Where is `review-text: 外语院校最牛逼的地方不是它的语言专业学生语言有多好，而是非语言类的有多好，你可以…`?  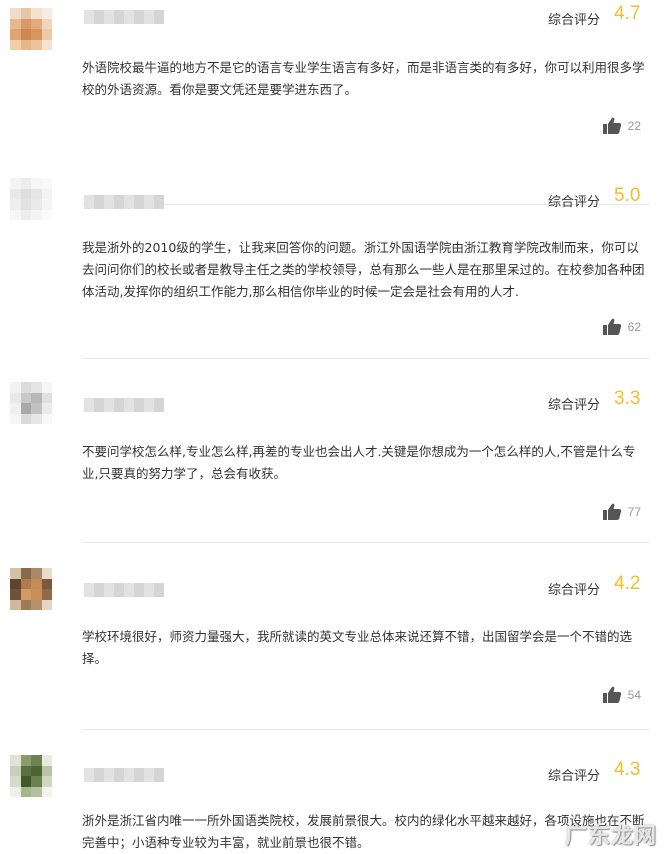
review-text: 外语院校最牛逼的地方不是它的语言专业学生语言有多好，而是非语言类的有多好，你可以… is located at coordinates (363, 78).